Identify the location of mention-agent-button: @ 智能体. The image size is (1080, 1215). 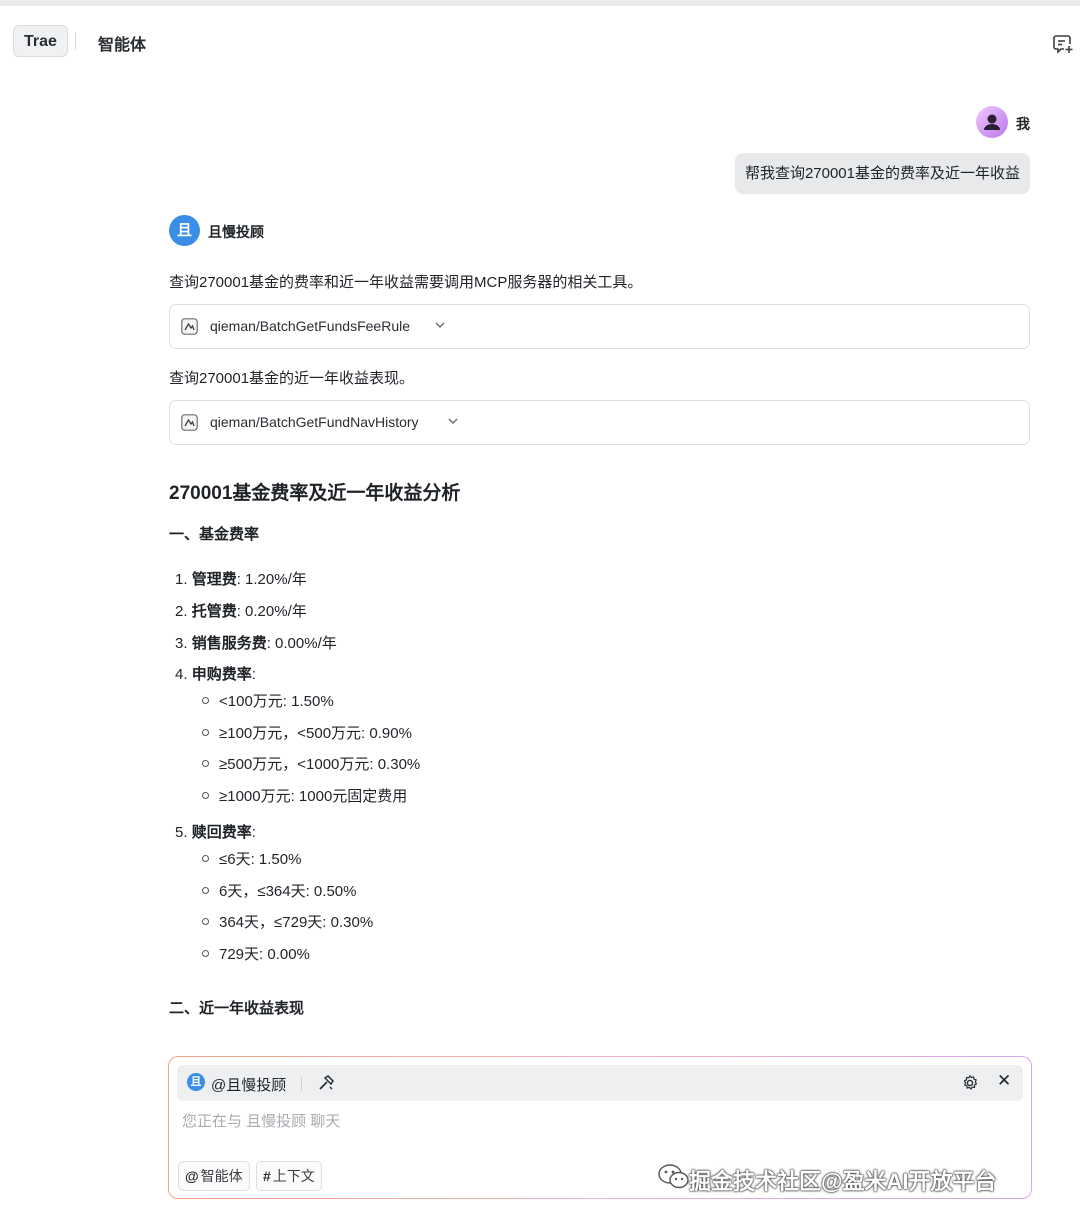
(214, 1176).